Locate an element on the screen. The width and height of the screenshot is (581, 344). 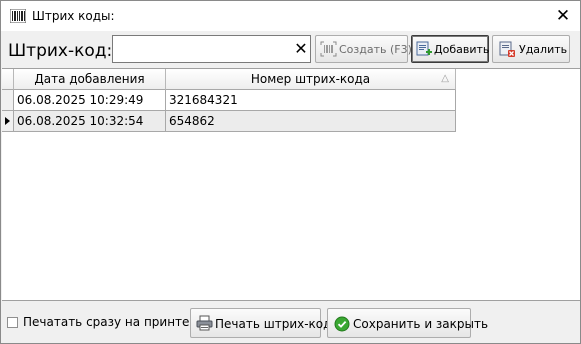
barcode-field: ✕ is located at coordinates (211, 49).